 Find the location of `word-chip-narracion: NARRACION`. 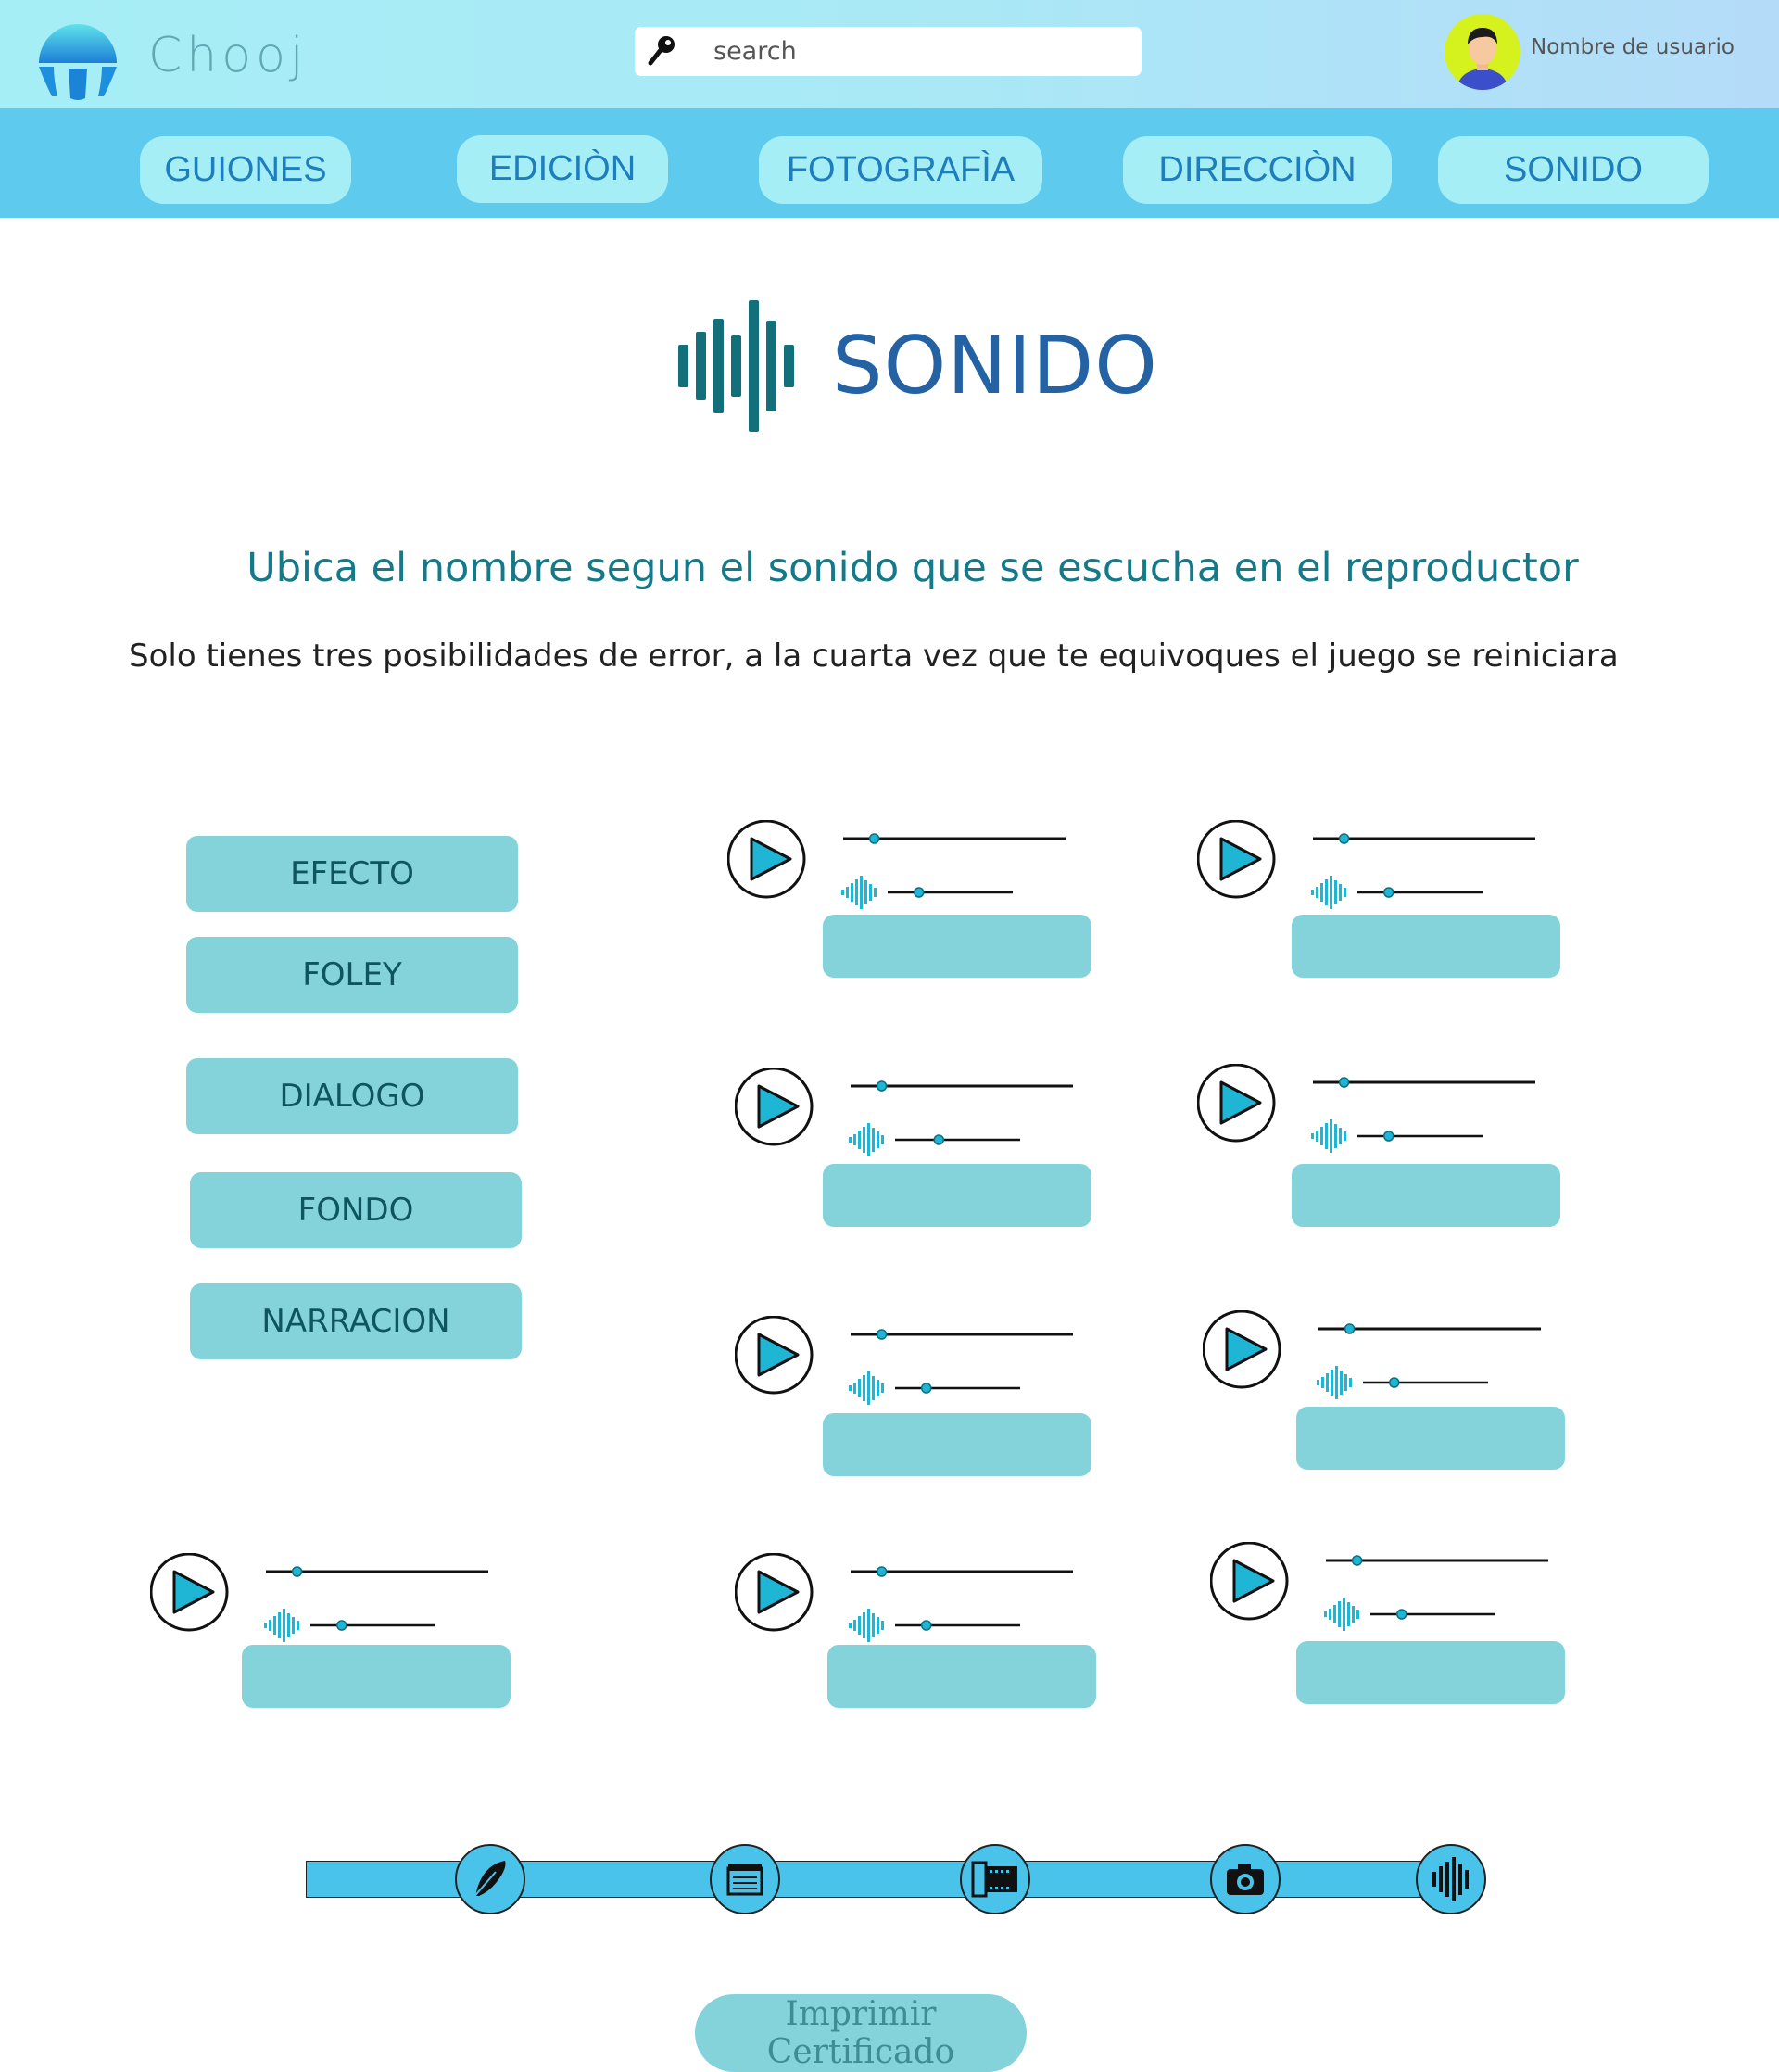

word-chip-narracion: NARRACION is located at coordinates (356, 1321).